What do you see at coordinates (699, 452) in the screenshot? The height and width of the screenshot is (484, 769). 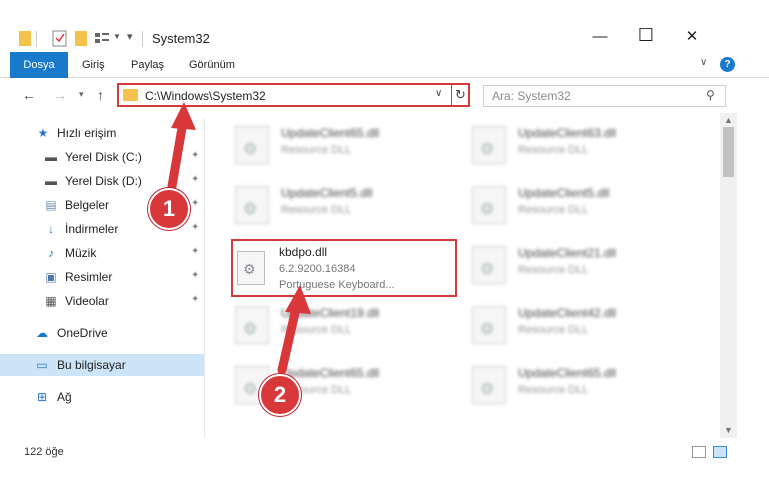 I see `details-view-icon` at bounding box center [699, 452].